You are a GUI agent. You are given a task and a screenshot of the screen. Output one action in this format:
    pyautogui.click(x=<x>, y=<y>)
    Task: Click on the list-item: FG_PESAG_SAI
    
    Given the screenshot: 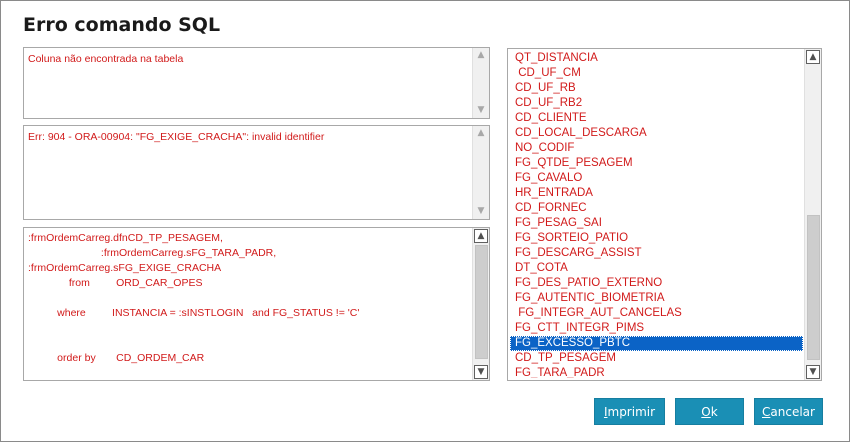 What is the action you would take?
    pyautogui.click(x=656, y=223)
    